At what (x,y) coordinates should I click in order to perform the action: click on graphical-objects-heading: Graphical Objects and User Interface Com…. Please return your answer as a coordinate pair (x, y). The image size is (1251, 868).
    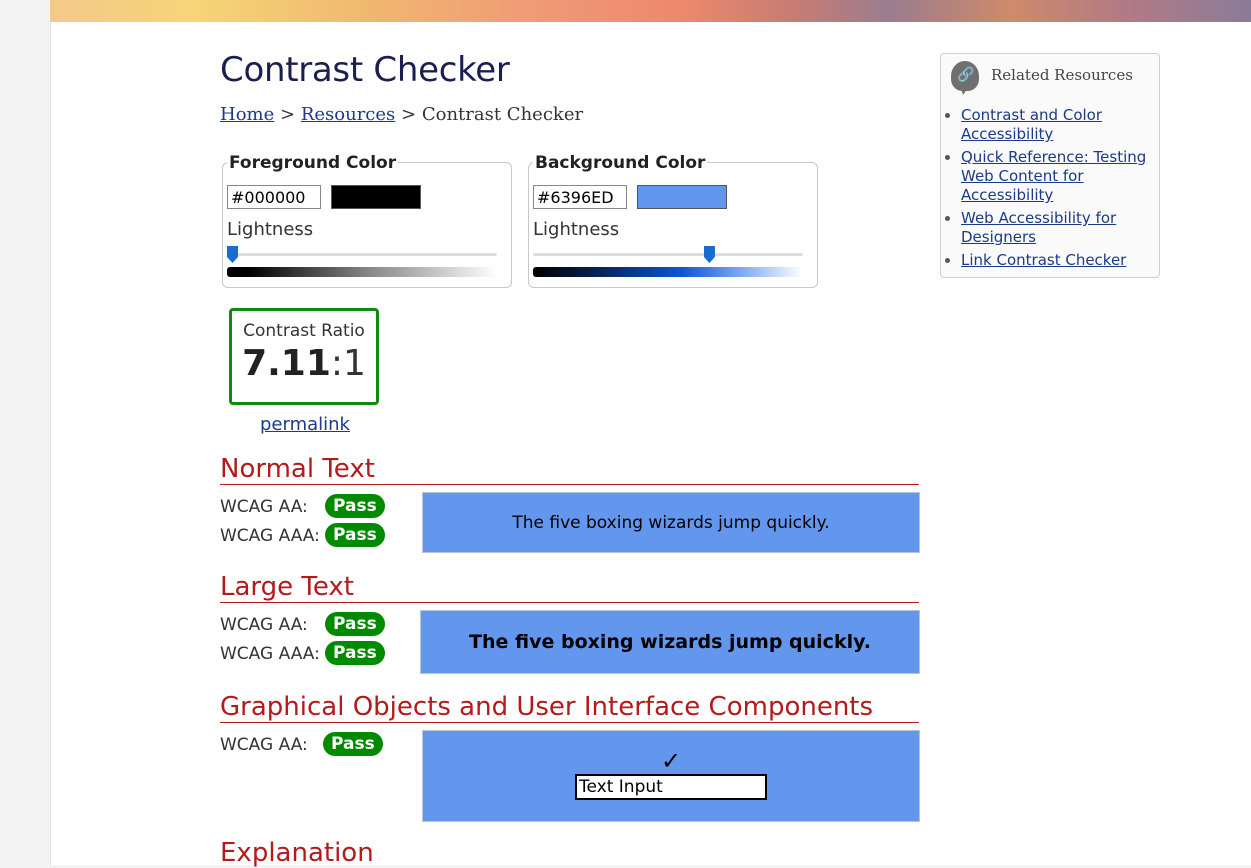
    Looking at the image, I should click on (569, 707).